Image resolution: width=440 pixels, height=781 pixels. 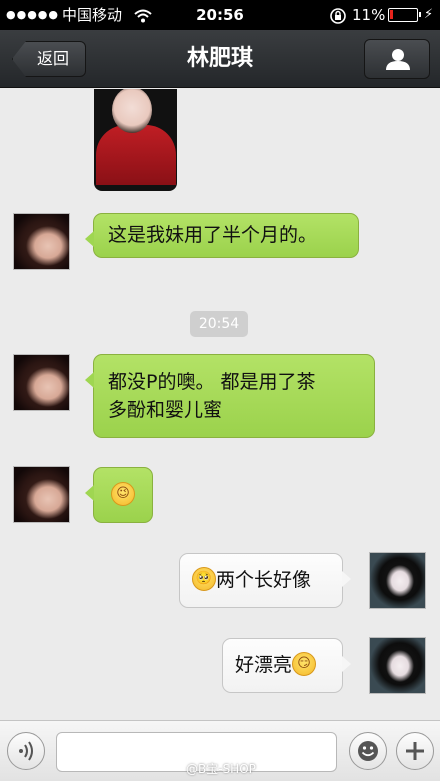 What do you see at coordinates (304, 663) in the screenshot?
I see `smirk-emoji-icon: 😏` at bounding box center [304, 663].